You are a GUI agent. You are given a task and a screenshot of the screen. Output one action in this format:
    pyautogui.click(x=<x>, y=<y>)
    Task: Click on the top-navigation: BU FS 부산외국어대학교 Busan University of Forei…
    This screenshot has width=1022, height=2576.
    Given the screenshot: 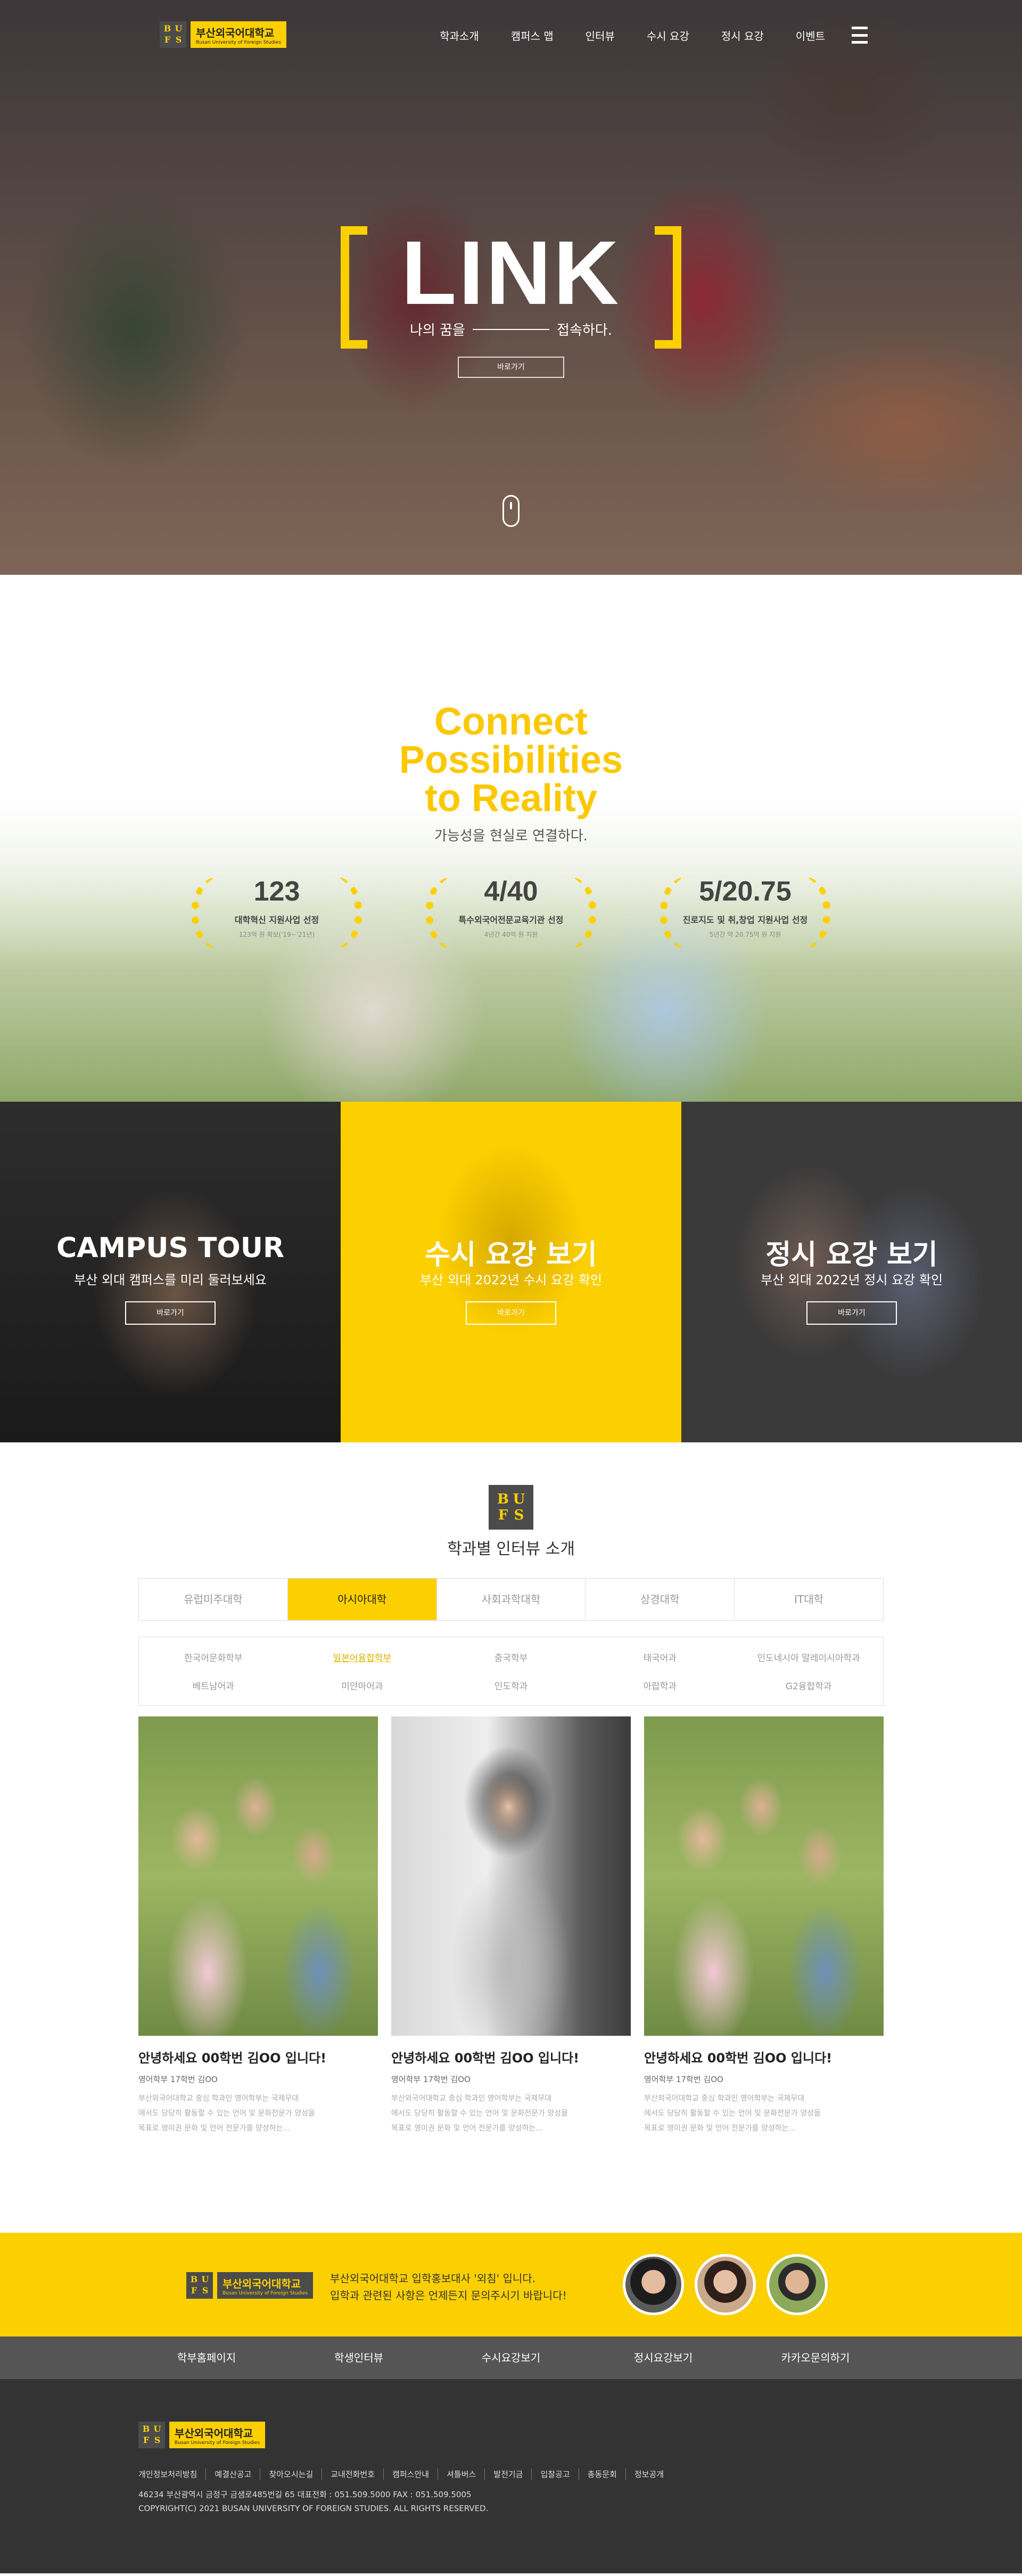 What is the action you would take?
    pyautogui.click(x=511, y=37)
    